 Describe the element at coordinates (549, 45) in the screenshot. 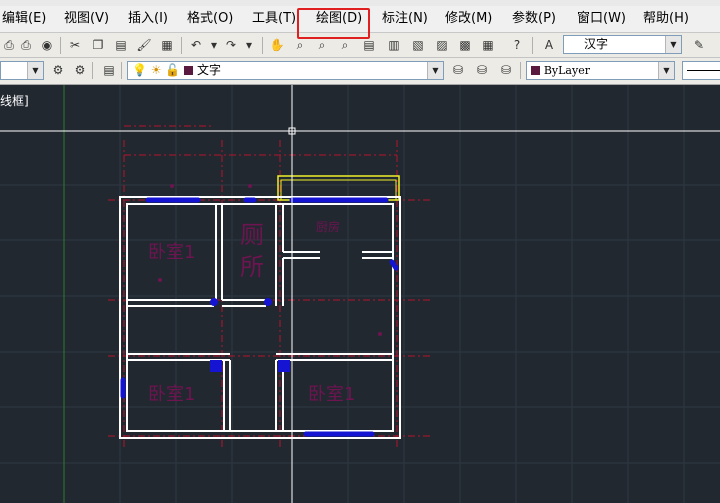

I see `text-style-icon: A` at that location.